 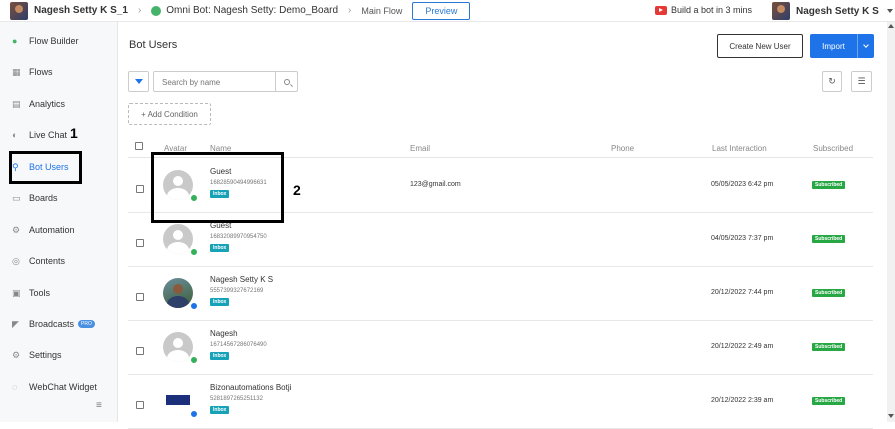 I want to click on col-subscribed: Subscribed, so click(x=833, y=148).